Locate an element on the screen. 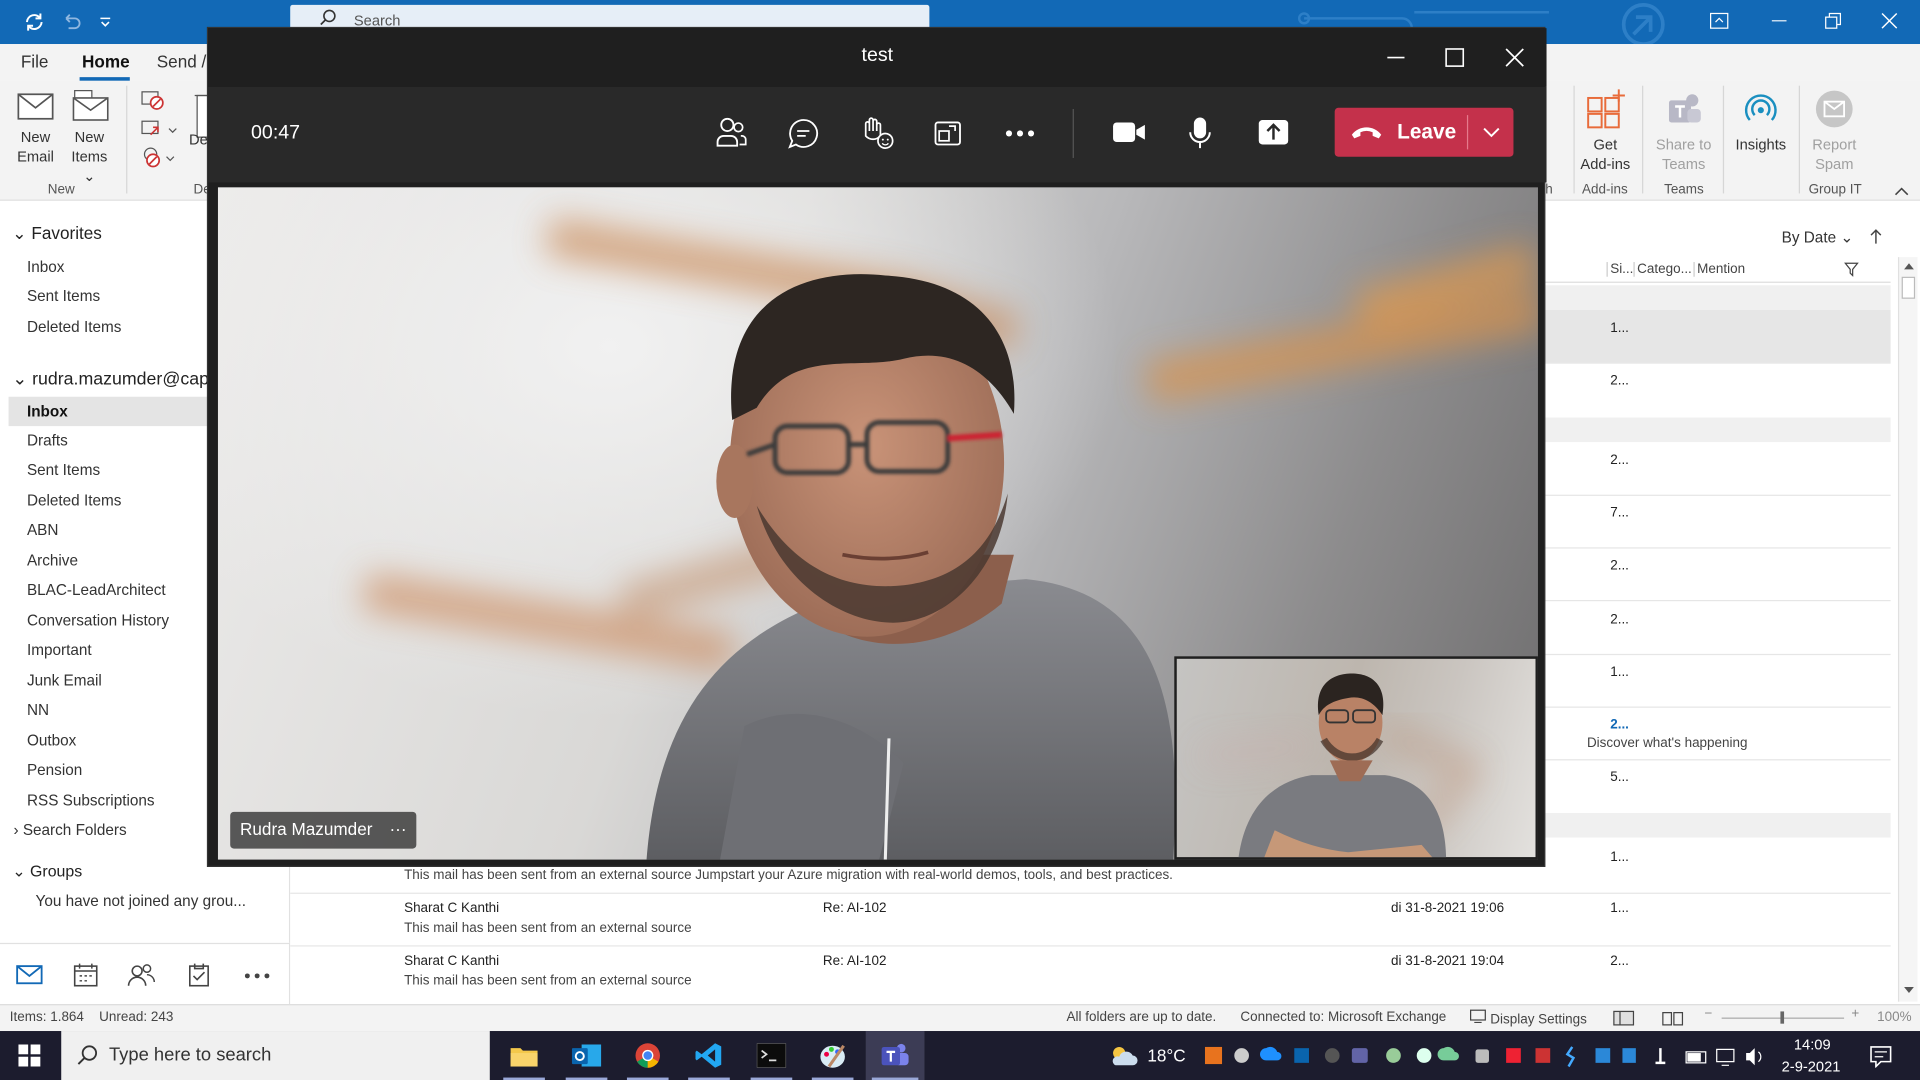 This screenshot has width=1920, height=1080. self-view-video is located at coordinates (1356, 758).